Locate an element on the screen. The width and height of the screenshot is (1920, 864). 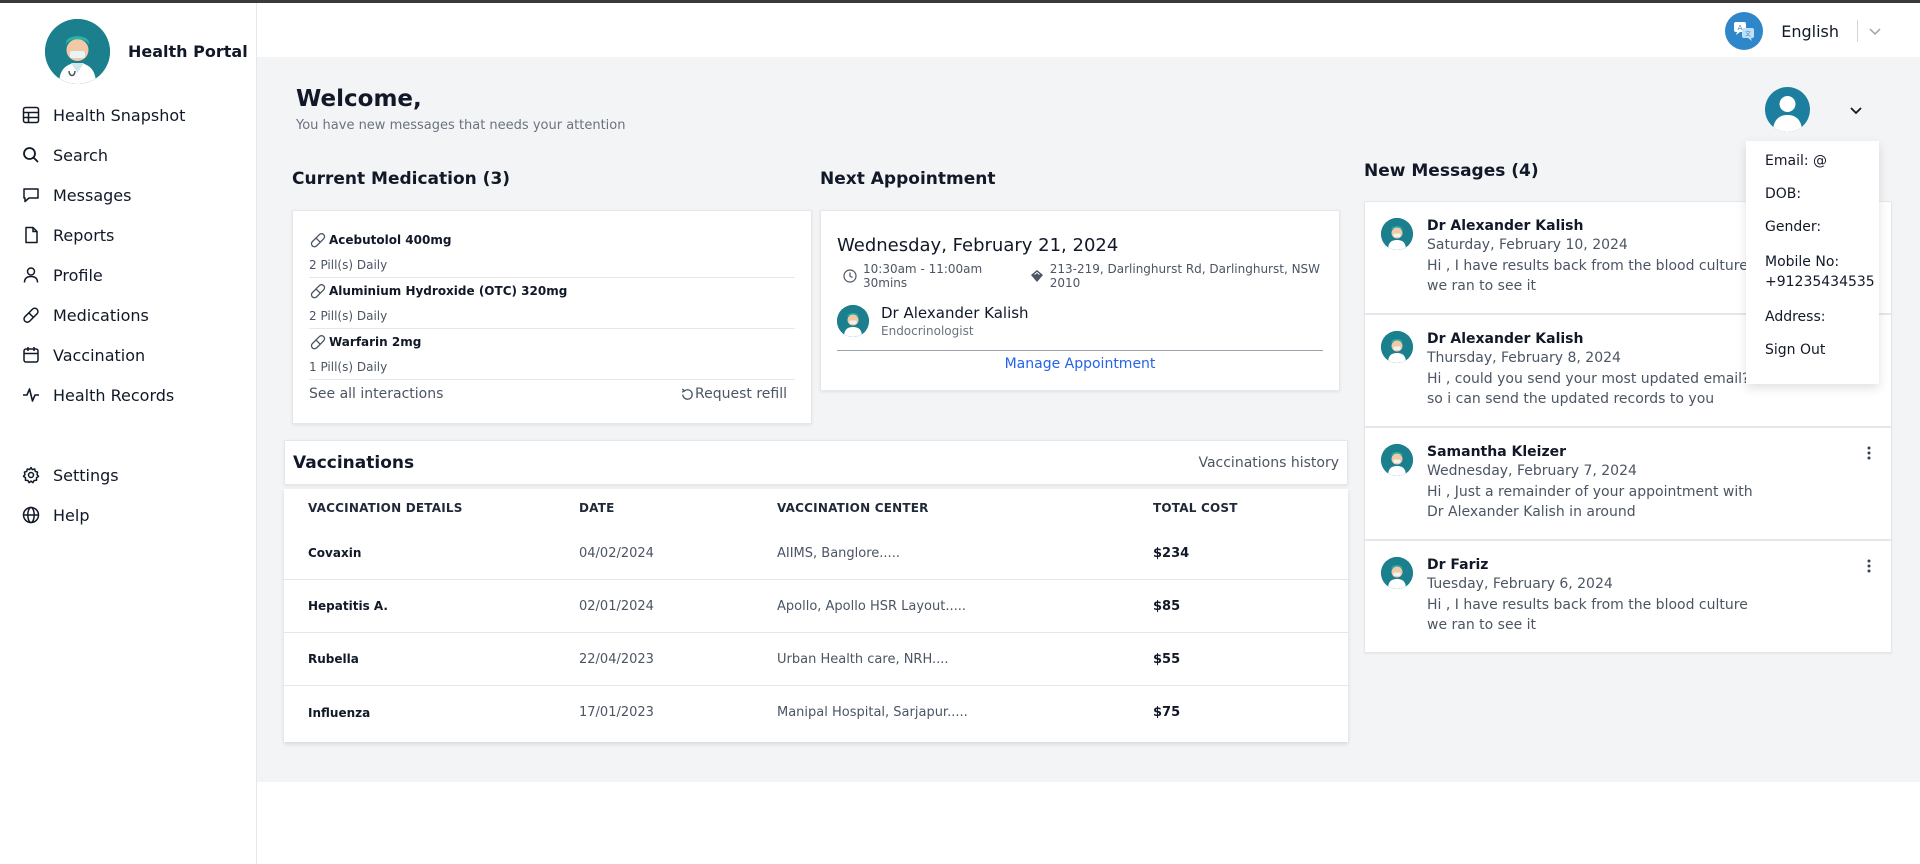
message-date: Wednesday, February 7, 2024 is located at coordinates (1532, 471).